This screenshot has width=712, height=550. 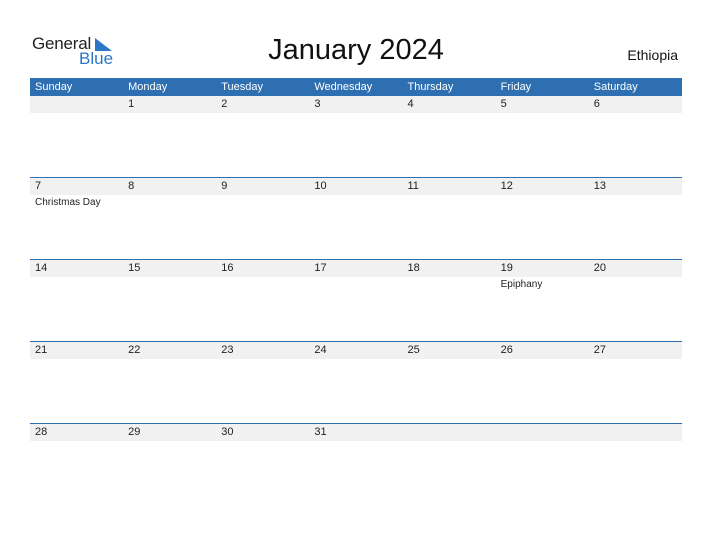 What do you see at coordinates (521, 284) in the screenshot?
I see `holiday-label: Epiphany` at bounding box center [521, 284].